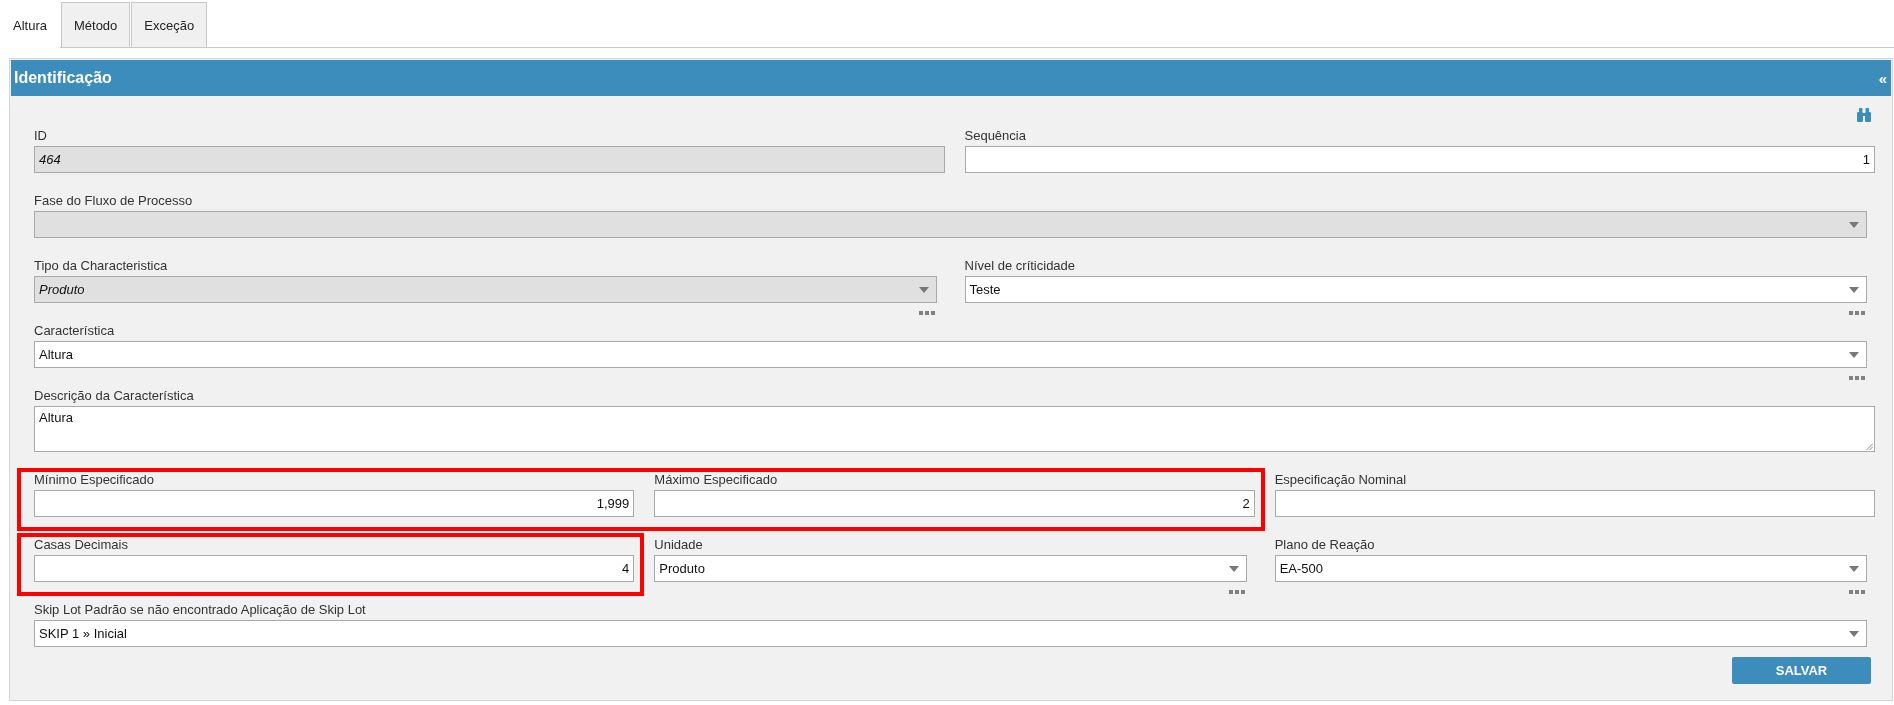 Image resolution: width=1894 pixels, height=705 pixels. Describe the element at coordinates (1570, 568) in the screenshot. I see `dropdown-field: EA-500` at that location.